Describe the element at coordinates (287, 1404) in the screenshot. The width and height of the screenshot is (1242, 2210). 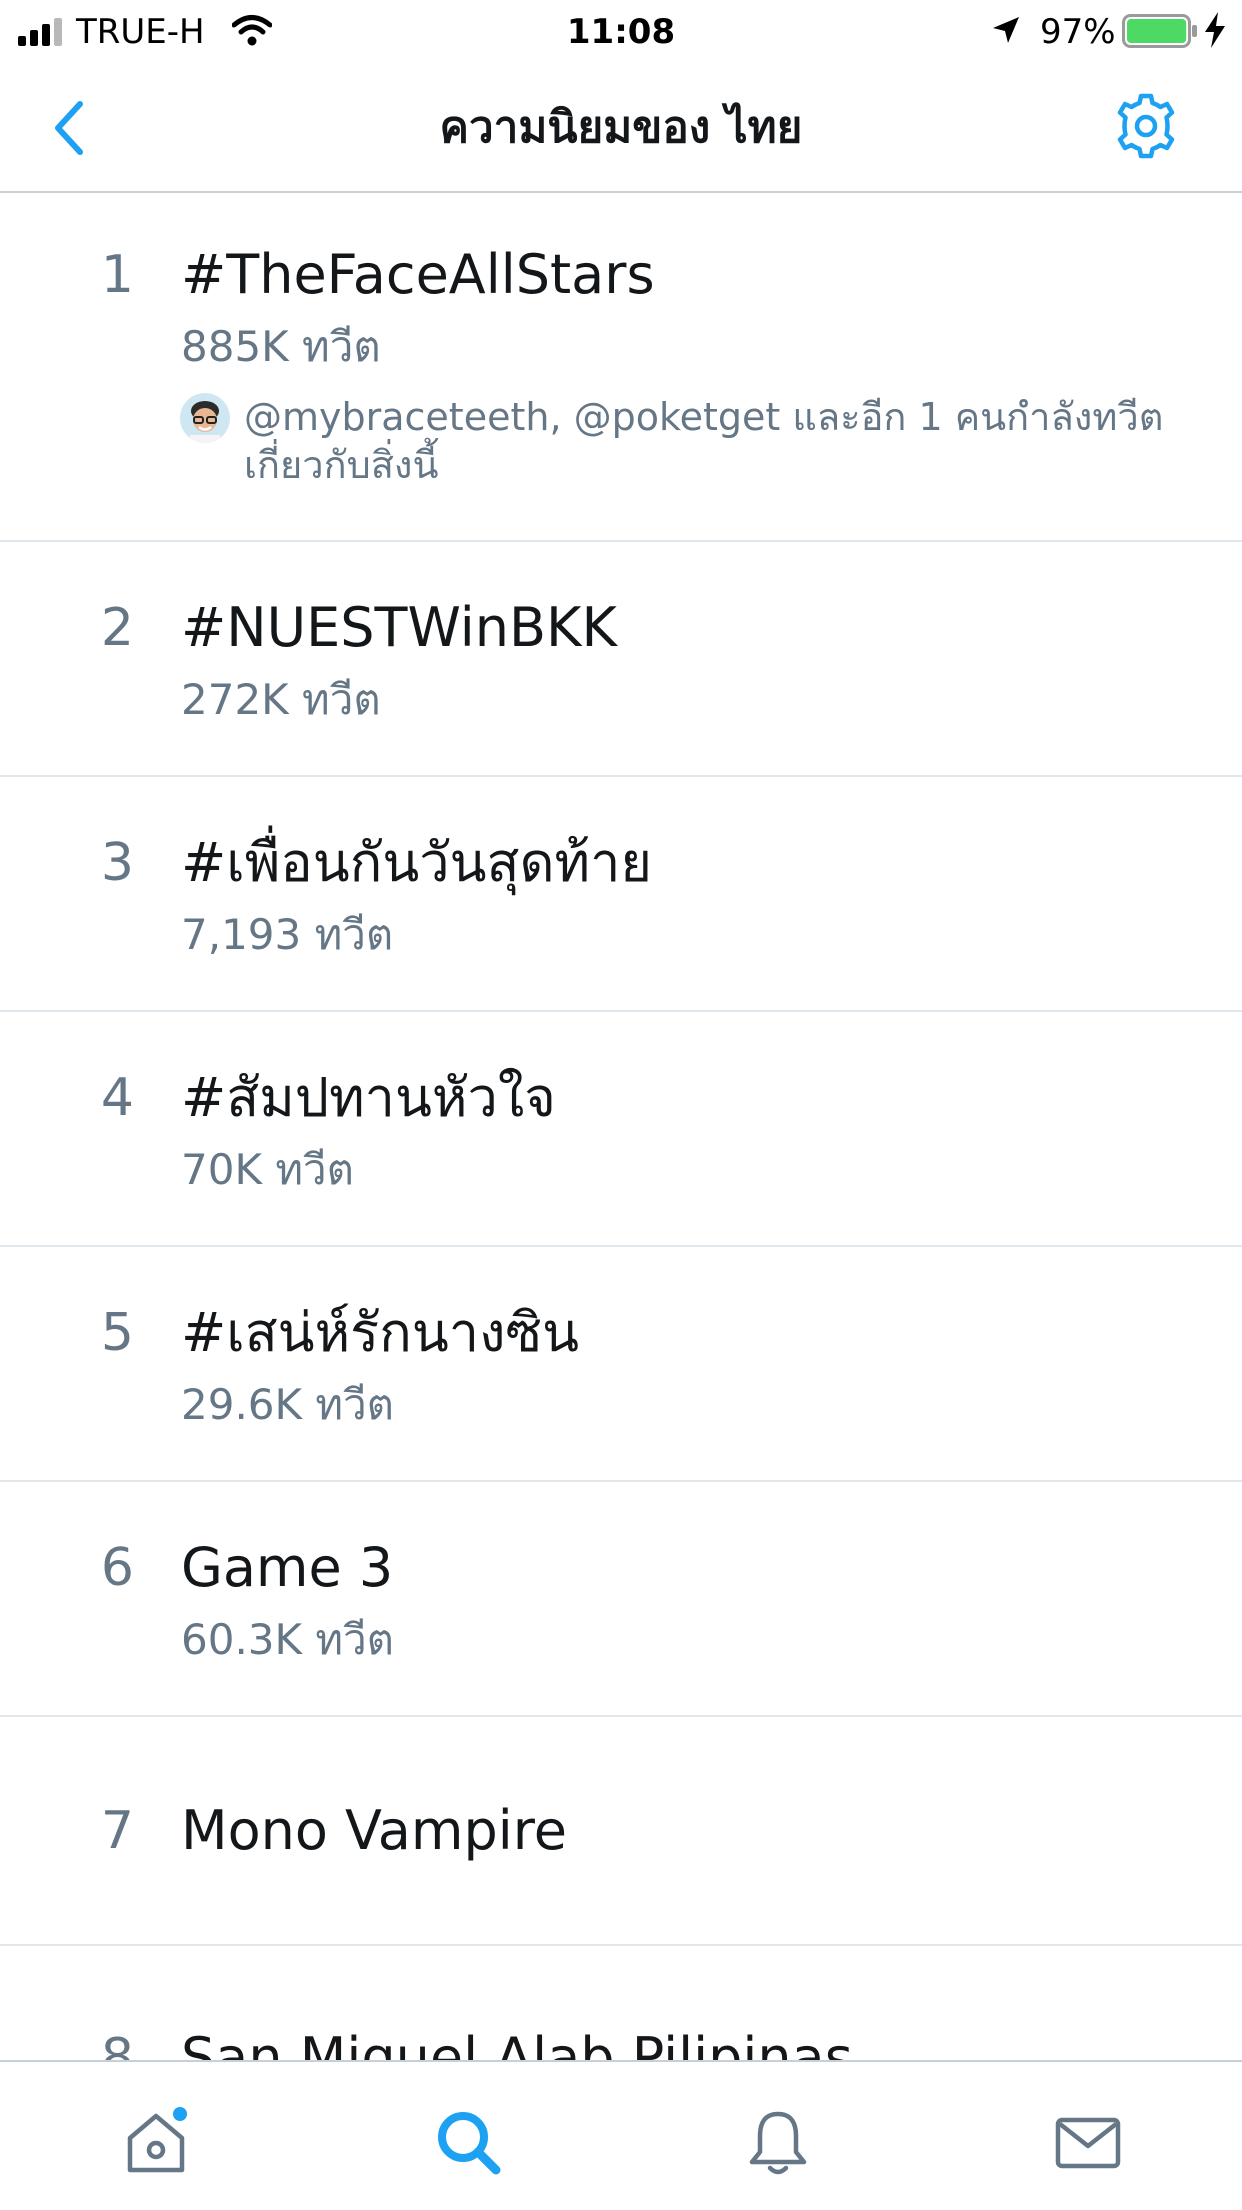
I see `tweet-count: 29.6K ทวีต` at that location.